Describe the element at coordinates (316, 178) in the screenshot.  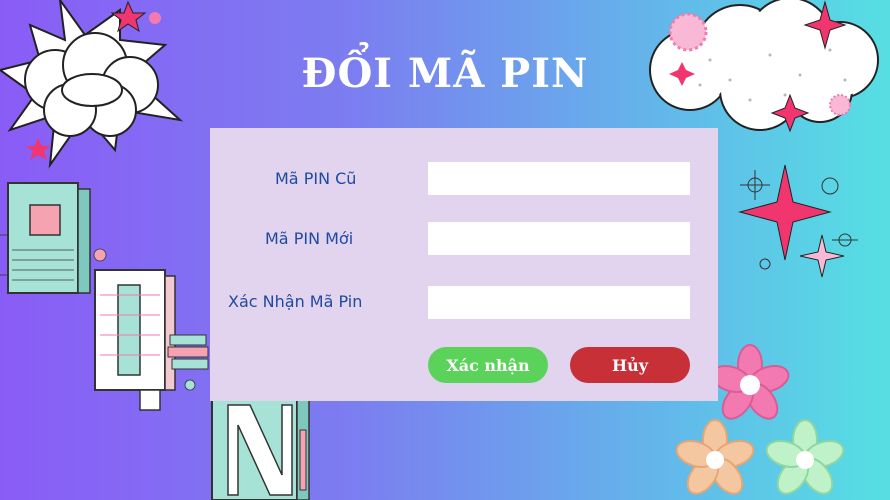
I see `old-pin-label: Mã PIN Cũ` at that location.